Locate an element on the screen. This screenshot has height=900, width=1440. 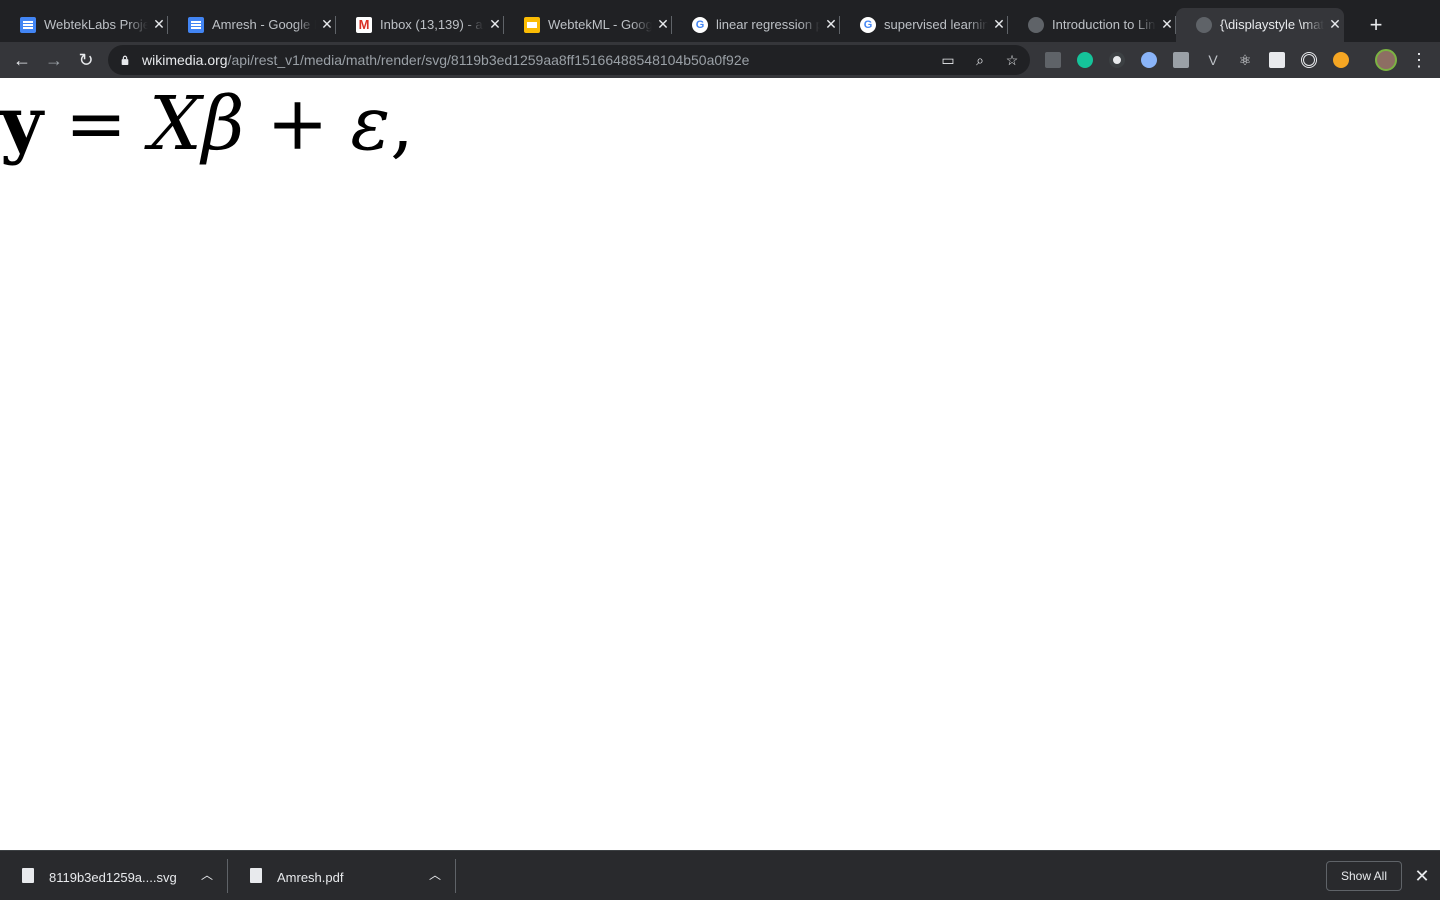
tab-introduction: Introduction to Line ✕ is located at coordinates (1092, 25).